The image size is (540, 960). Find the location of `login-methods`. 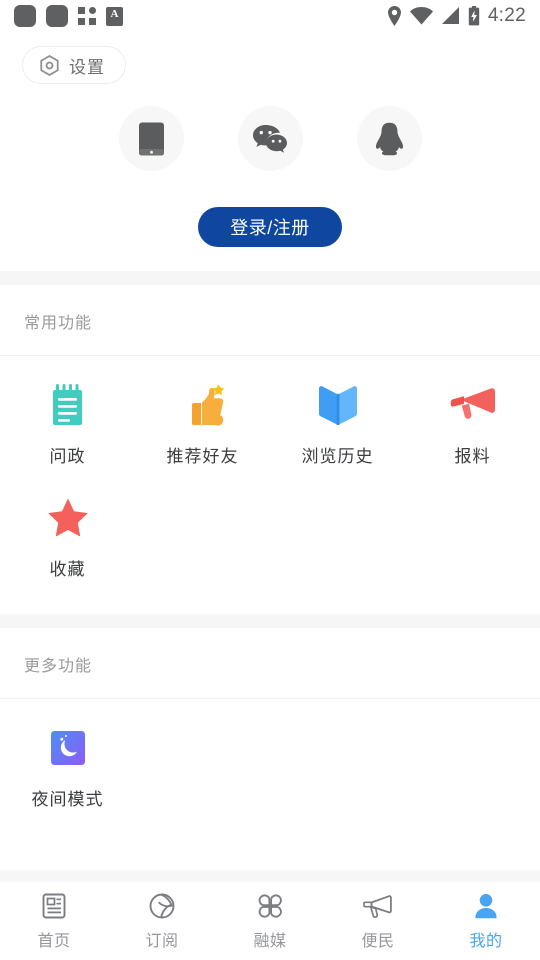

login-methods is located at coordinates (270, 138).